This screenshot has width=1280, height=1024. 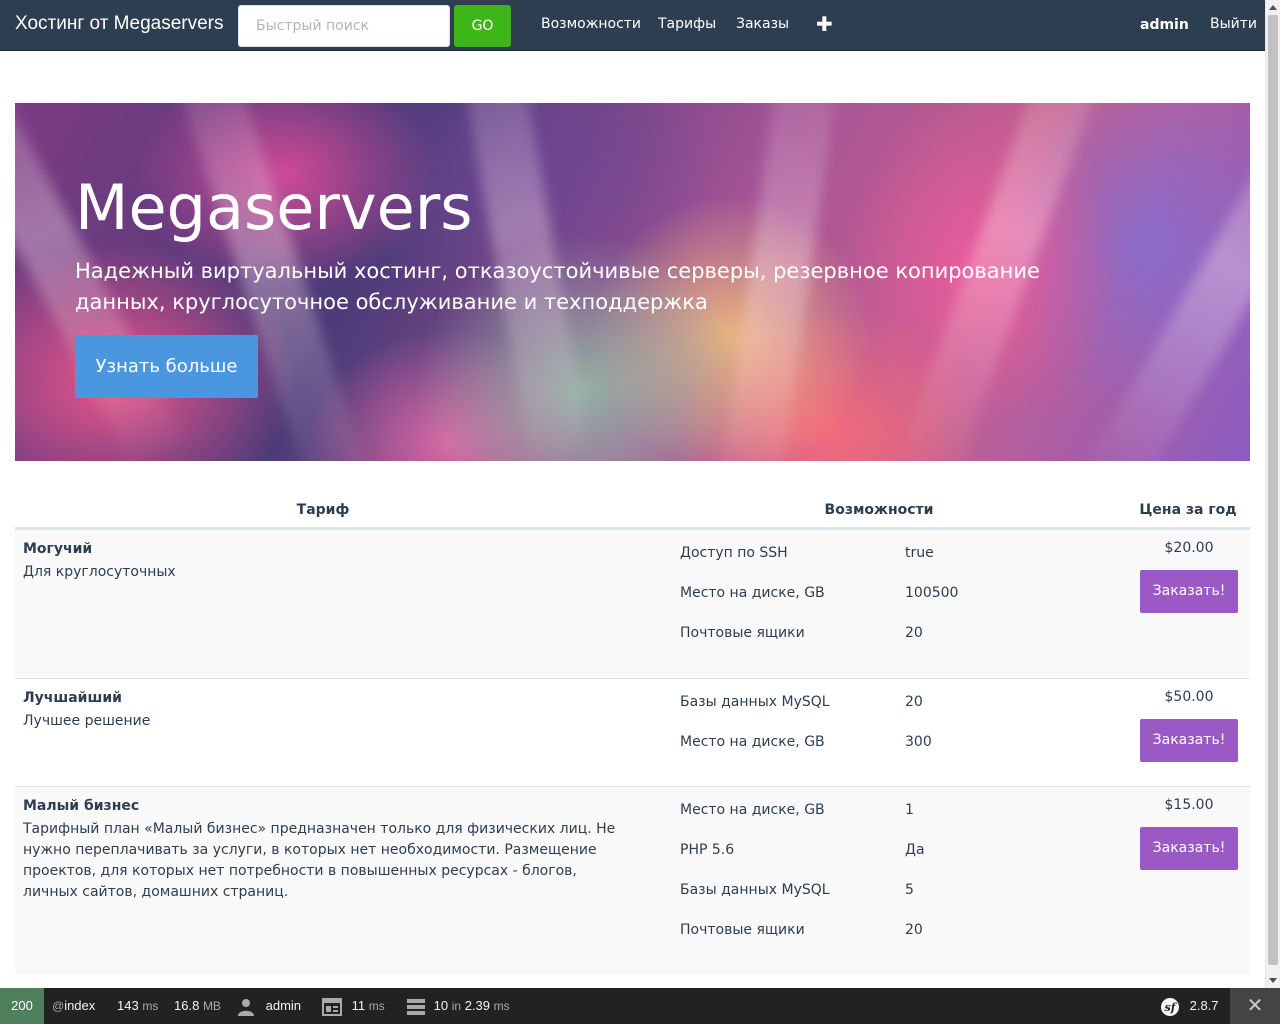 I want to click on nav-link-features: Возможности, so click(x=591, y=24).